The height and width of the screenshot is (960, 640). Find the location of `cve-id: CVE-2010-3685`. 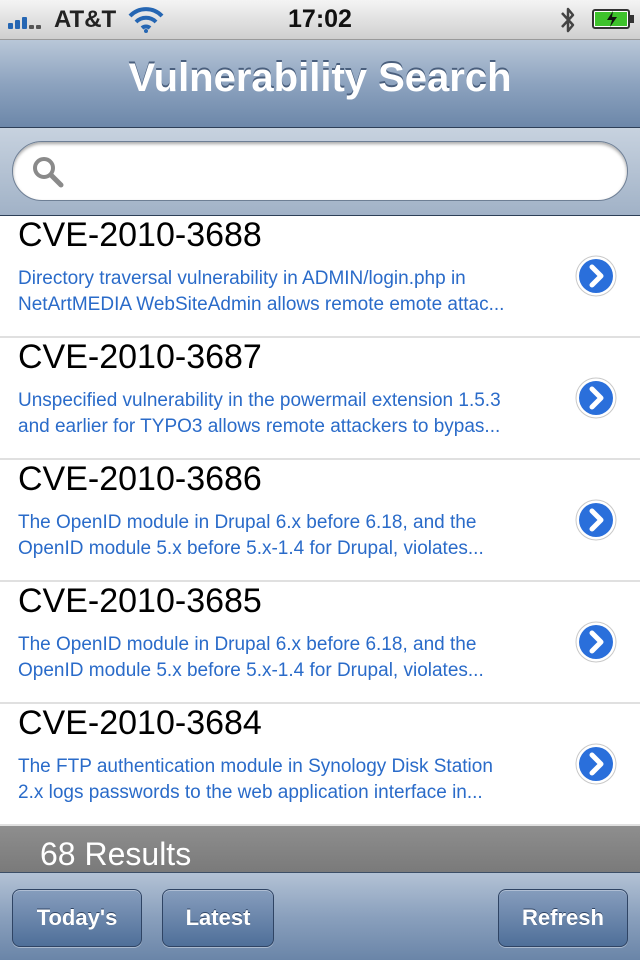

cve-id: CVE-2010-3685 is located at coordinates (140, 601).